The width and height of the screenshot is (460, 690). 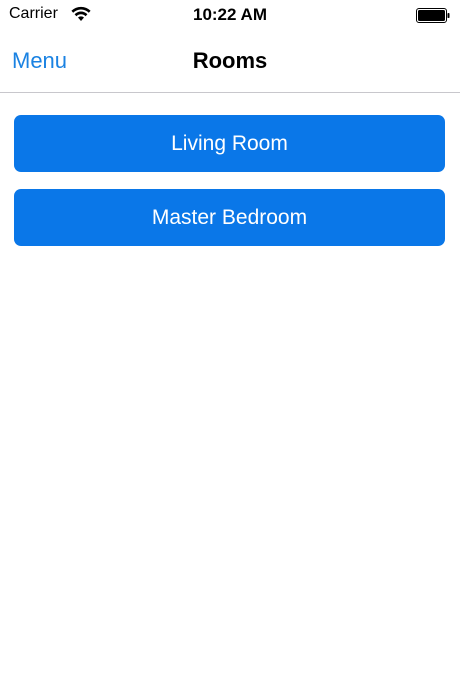 What do you see at coordinates (229, 143) in the screenshot?
I see `living-room-button: Living Room` at bounding box center [229, 143].